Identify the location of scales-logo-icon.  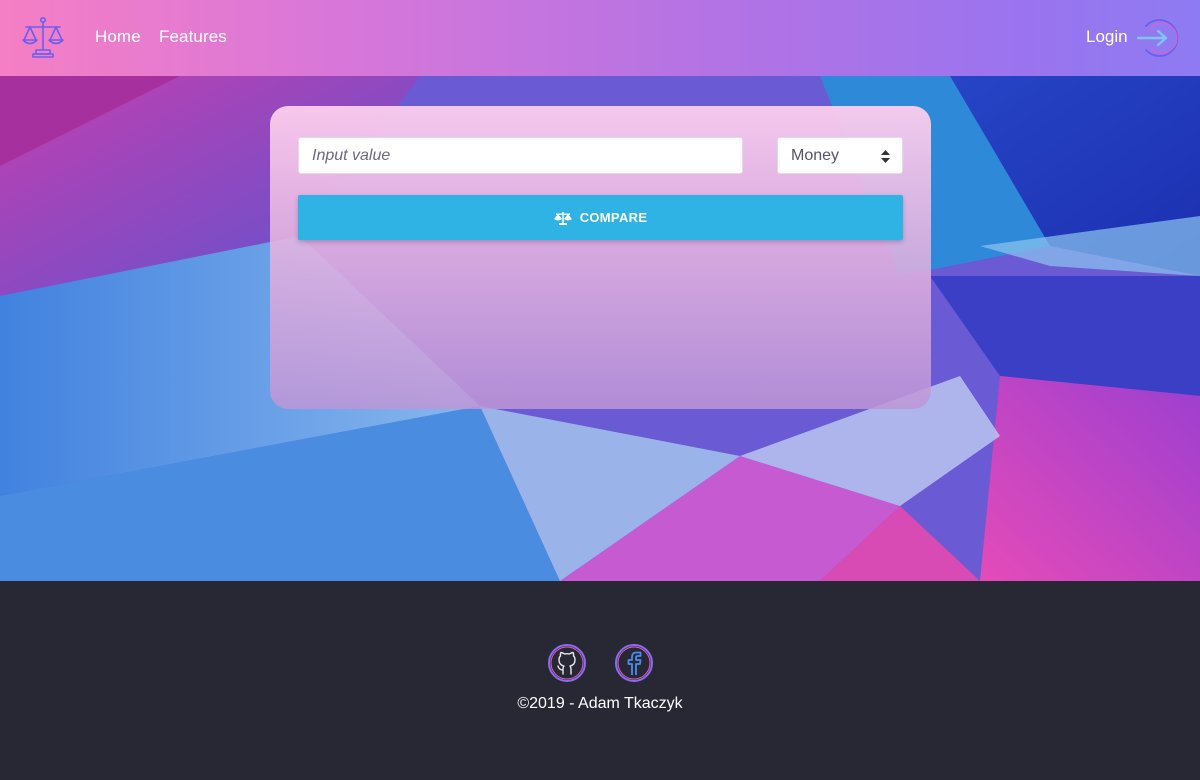
(43, 38).